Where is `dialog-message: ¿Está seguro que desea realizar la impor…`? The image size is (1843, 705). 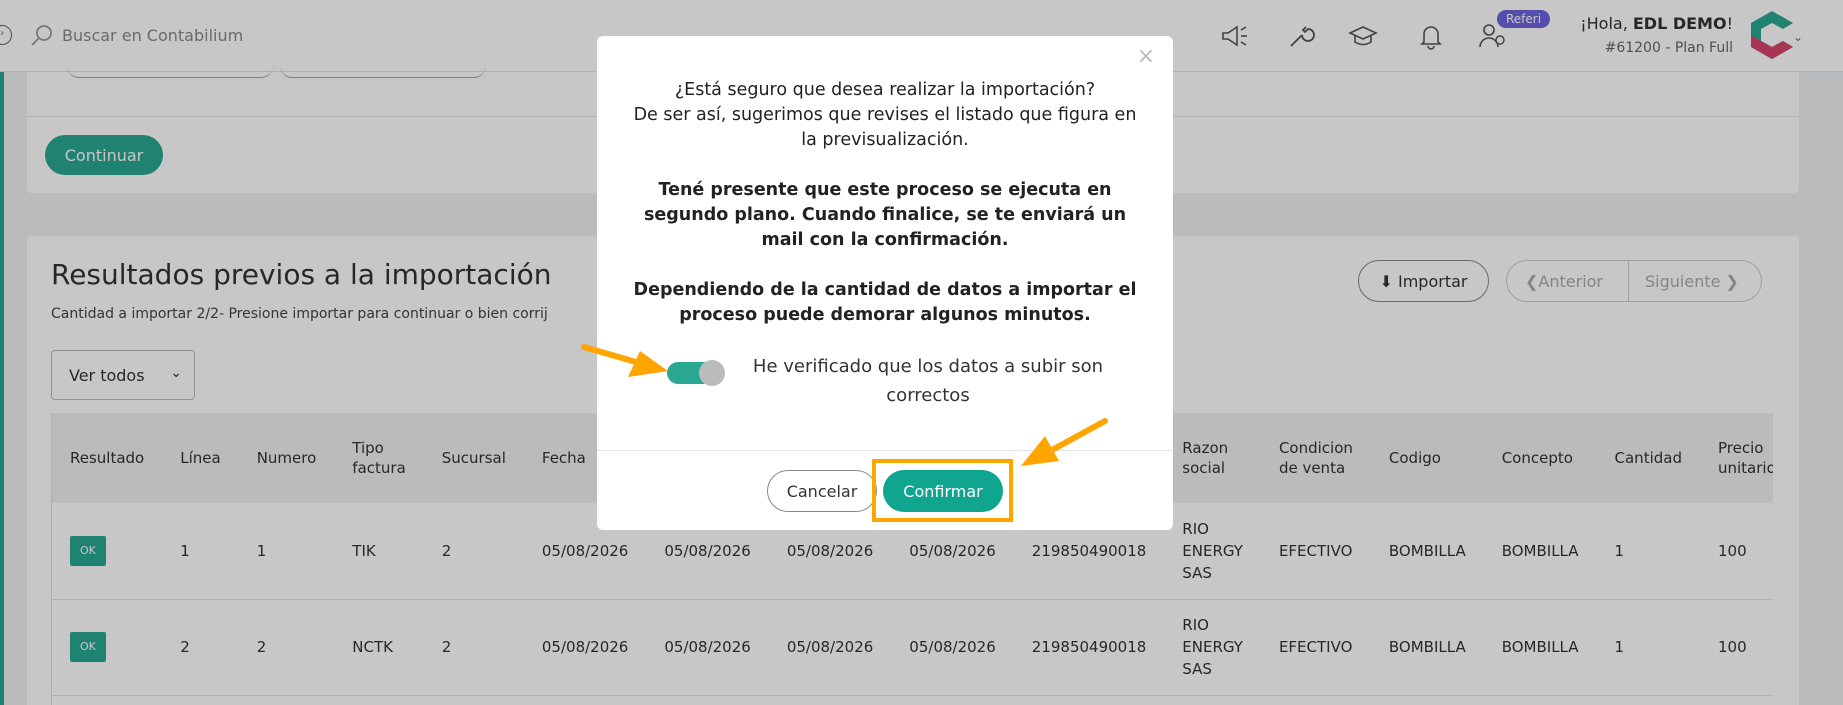
dialog-message: ¿Está seguro que desea realizar la impor… is located at coordinates (885, 215).